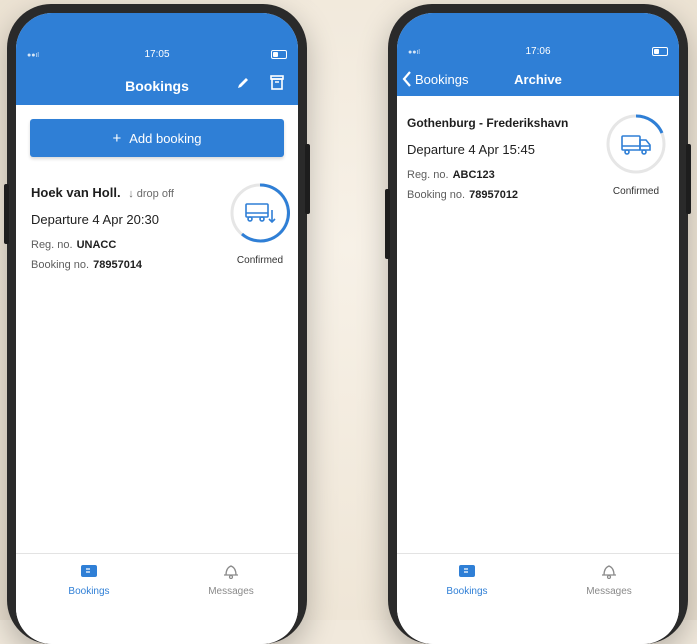  I want to click on route: Hoek van Holl. ↓ drop off, so click(102, 192).